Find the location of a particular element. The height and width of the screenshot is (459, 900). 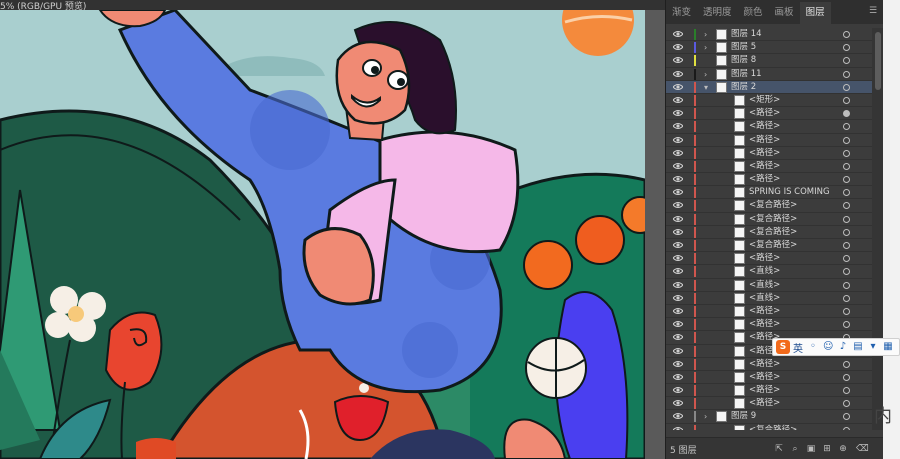

trash-icon: ⌫ is located at coordinates (862, 449).